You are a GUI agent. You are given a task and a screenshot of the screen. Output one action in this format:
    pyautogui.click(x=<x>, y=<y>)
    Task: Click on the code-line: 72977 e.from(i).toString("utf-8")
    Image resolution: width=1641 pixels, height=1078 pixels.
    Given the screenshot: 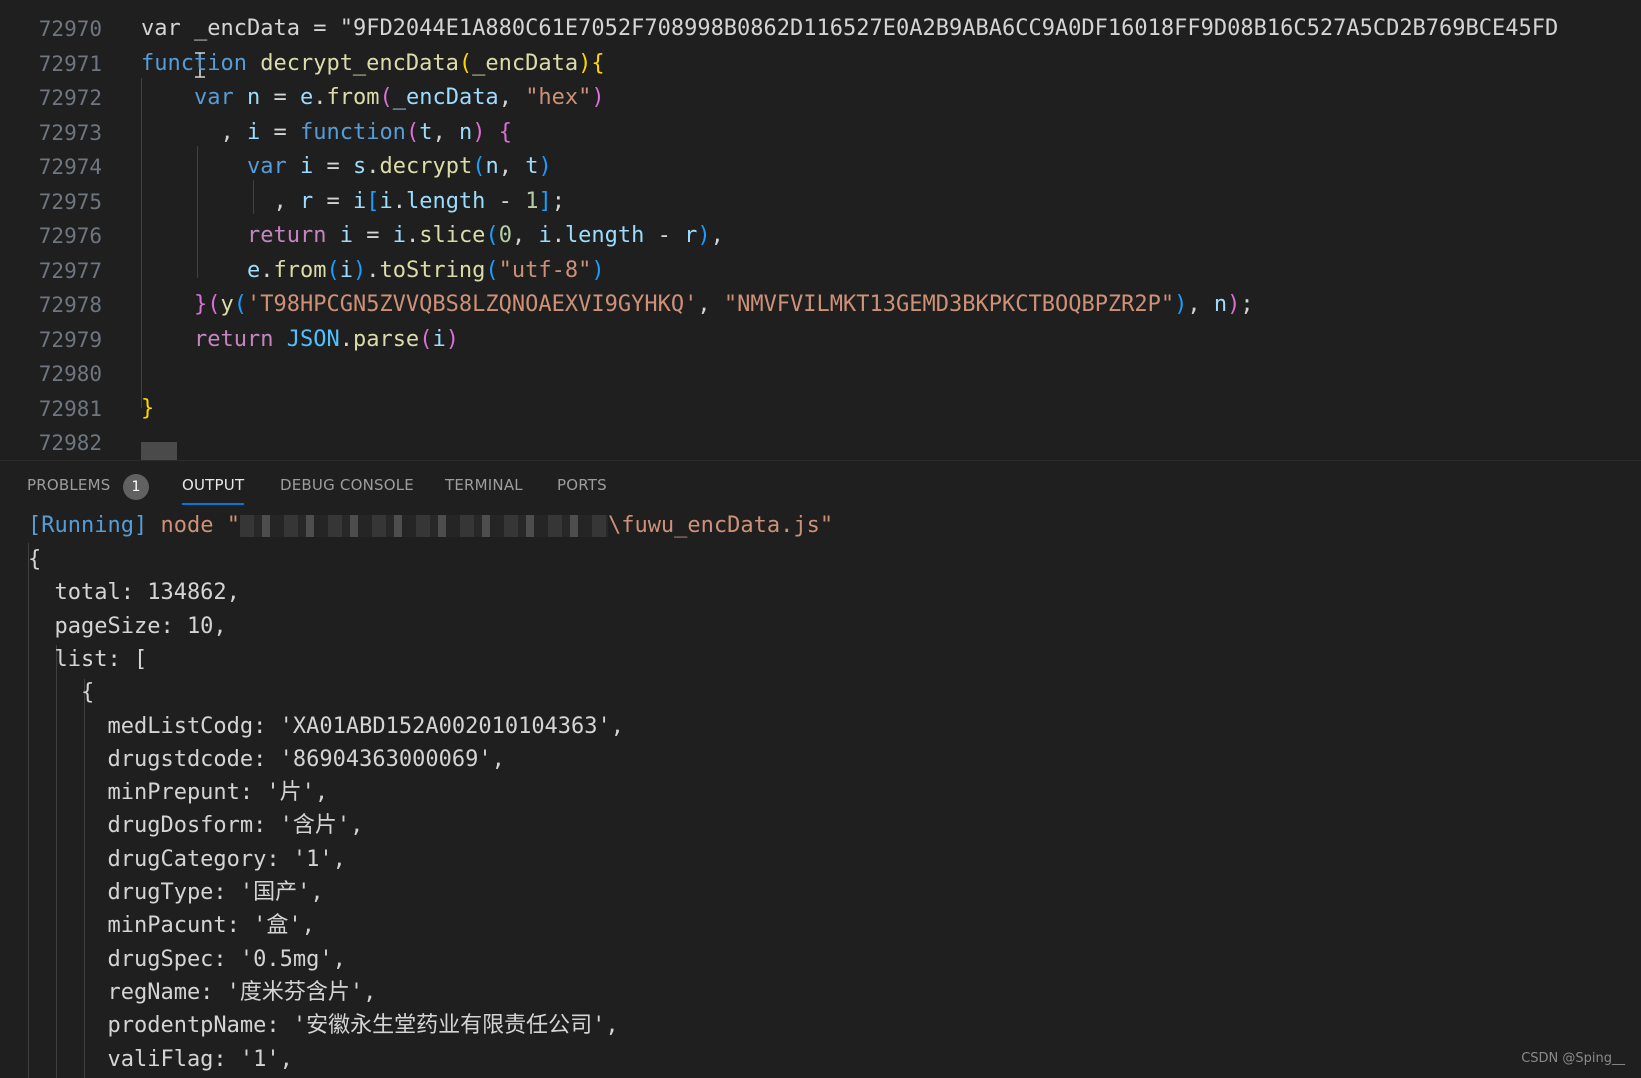 What is the action you would take?
    pyautogui.click(x=820, y=271)
    